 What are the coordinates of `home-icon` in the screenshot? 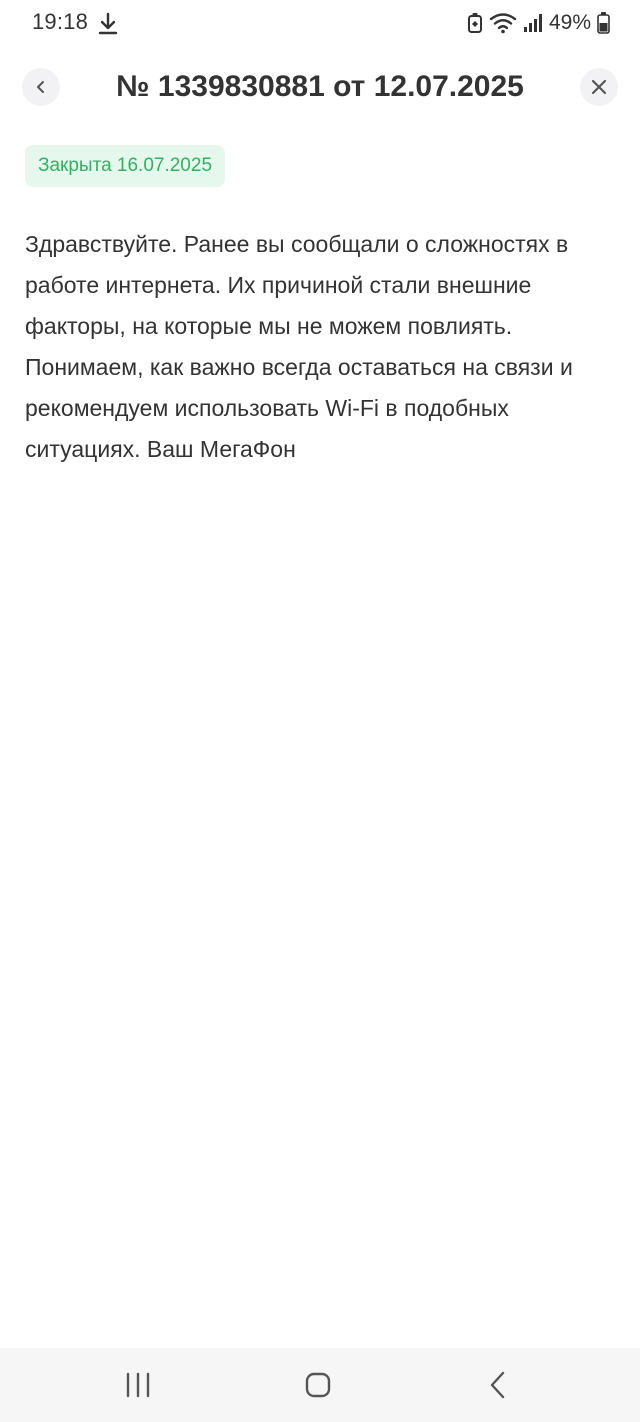 It's located at (318, 1385).